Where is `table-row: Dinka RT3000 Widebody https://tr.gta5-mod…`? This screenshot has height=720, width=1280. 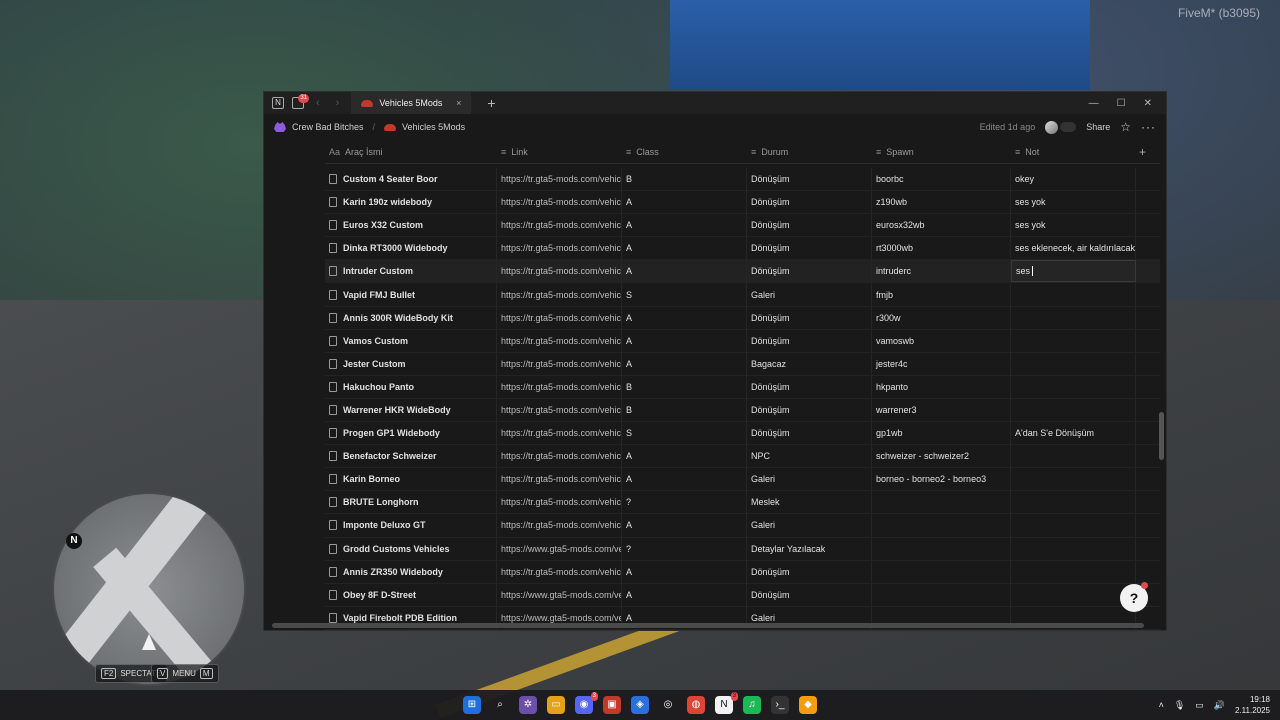 table-row: Dinka RT3000 Widebody https://tr.gta5-mod… is located at coordinates (742, 249).